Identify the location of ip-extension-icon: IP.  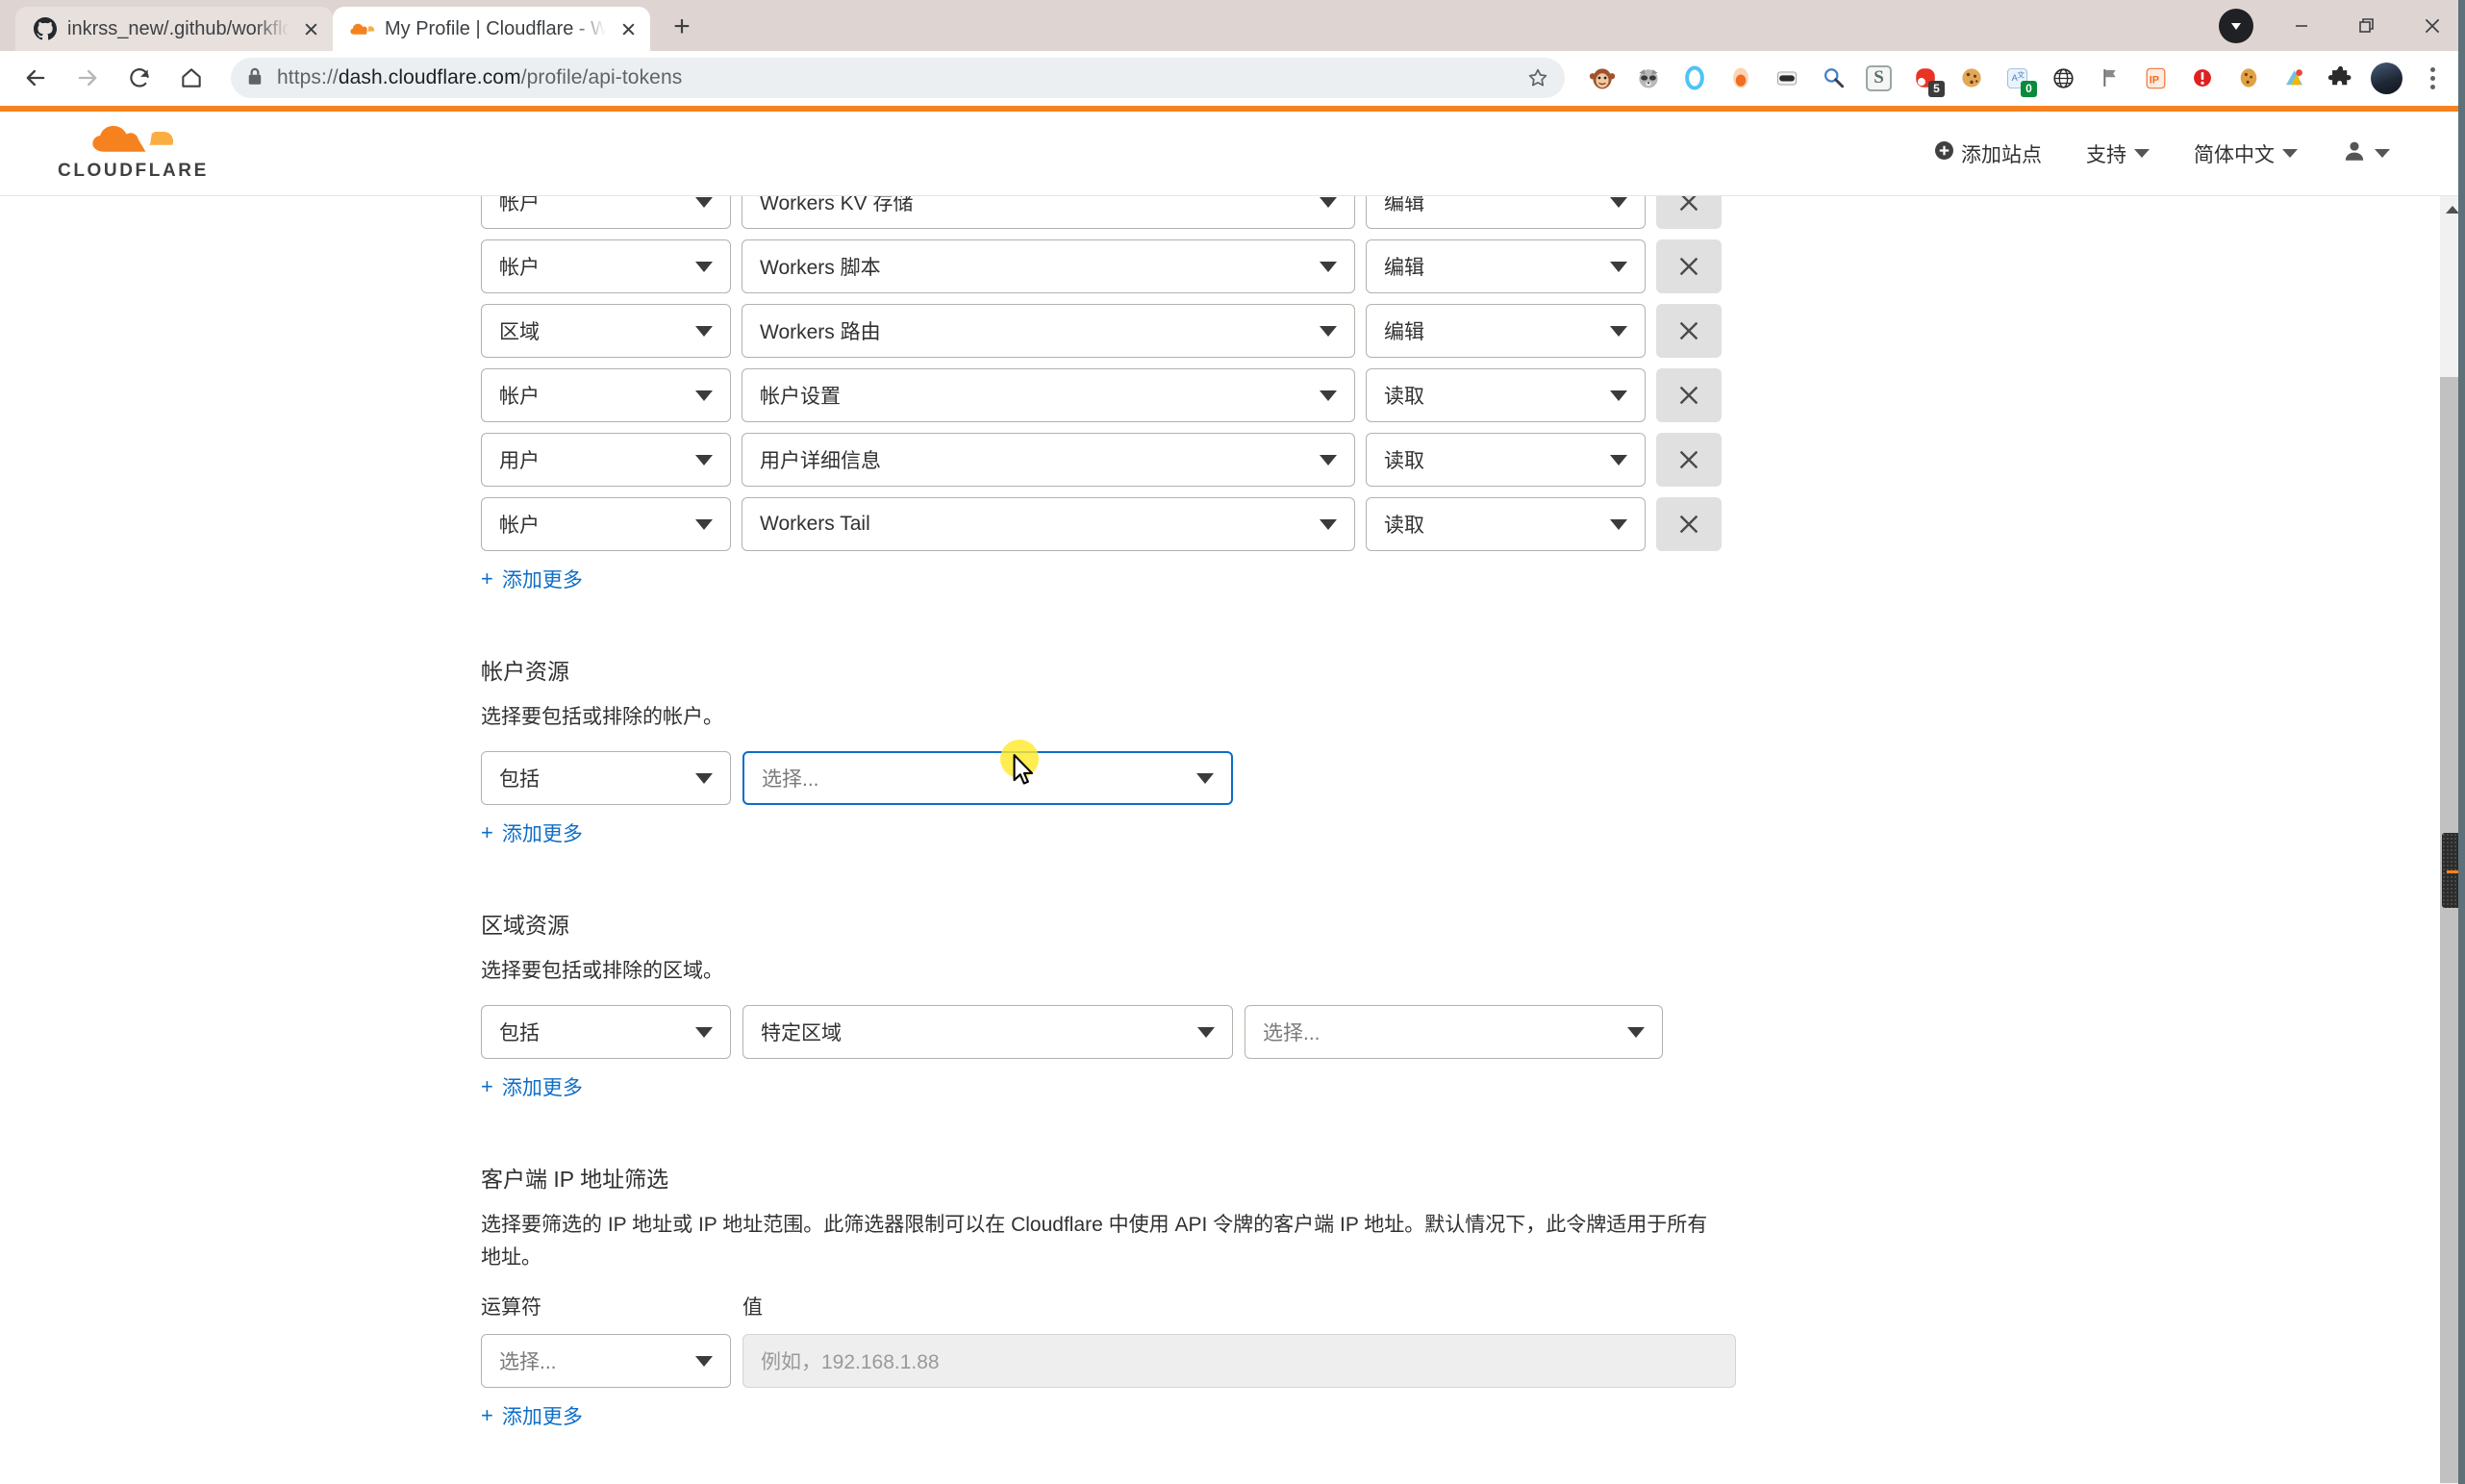
(2155, 79).